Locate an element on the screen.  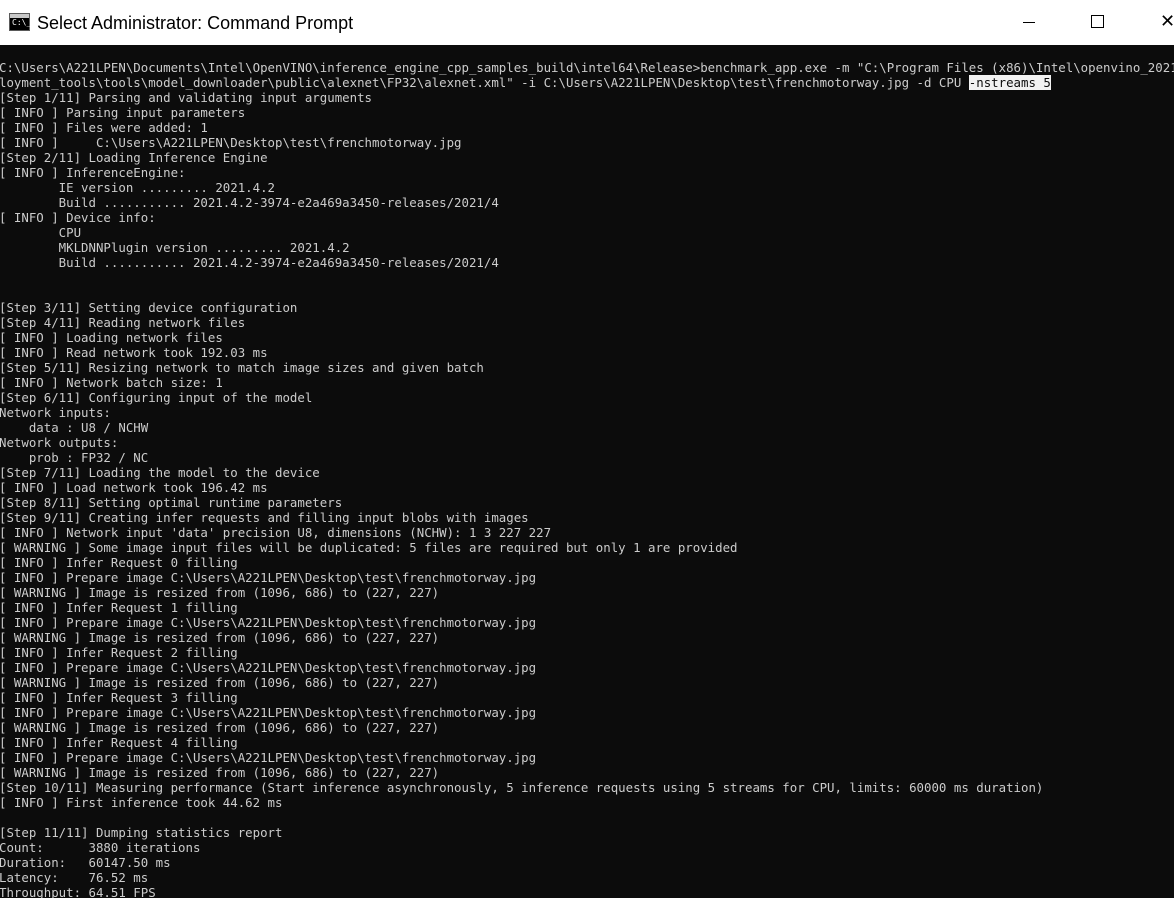
console-line: [ INFO ] Infer Request 1 filling is located at coordinates (119, 607).